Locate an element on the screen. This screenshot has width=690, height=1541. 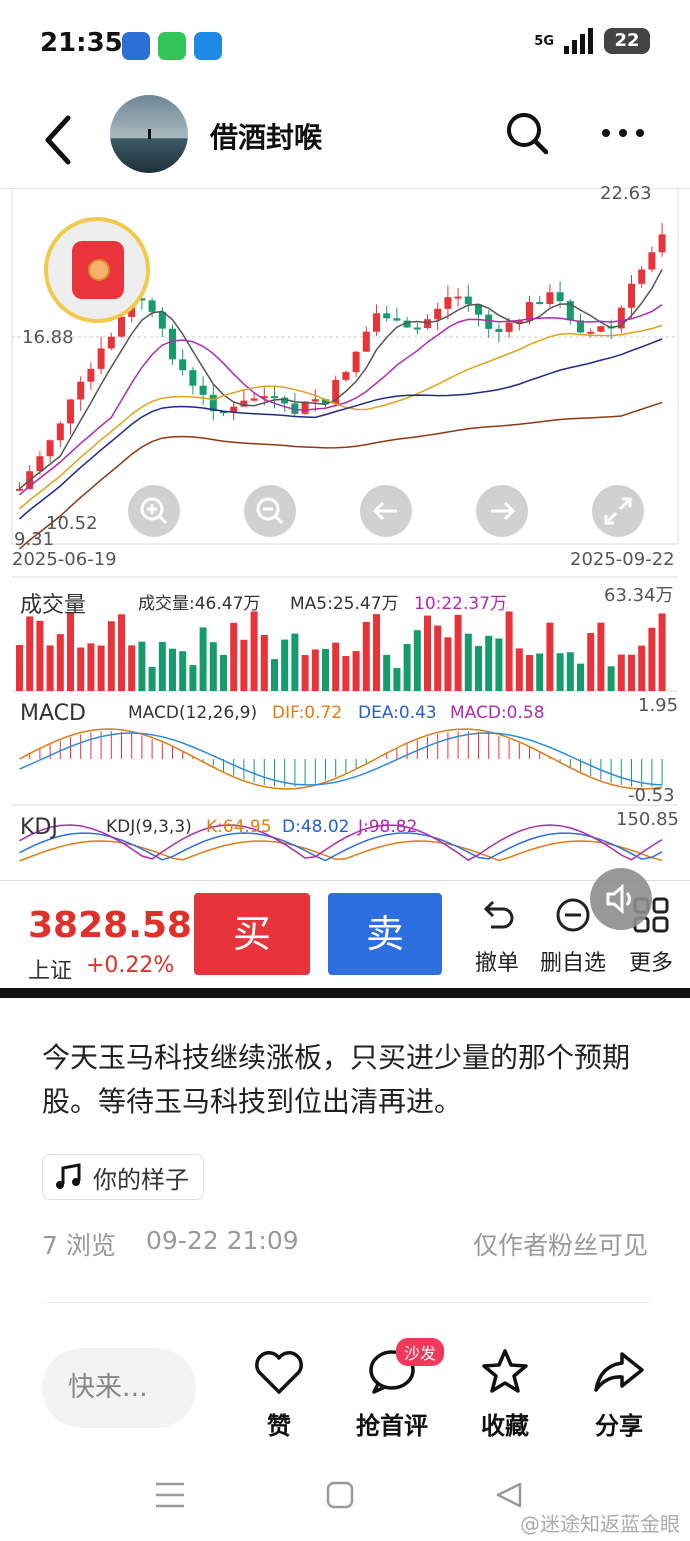
zoom-out-button is located at coordinates (270, 511).